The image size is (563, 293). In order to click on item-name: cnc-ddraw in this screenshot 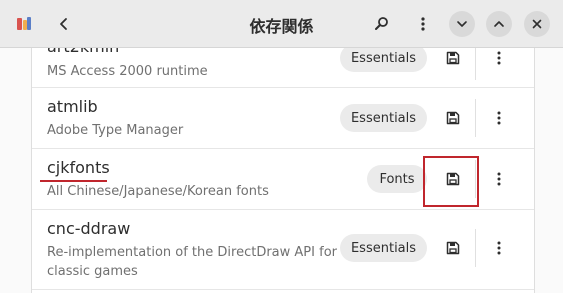, I will do `click(89, 228)`.